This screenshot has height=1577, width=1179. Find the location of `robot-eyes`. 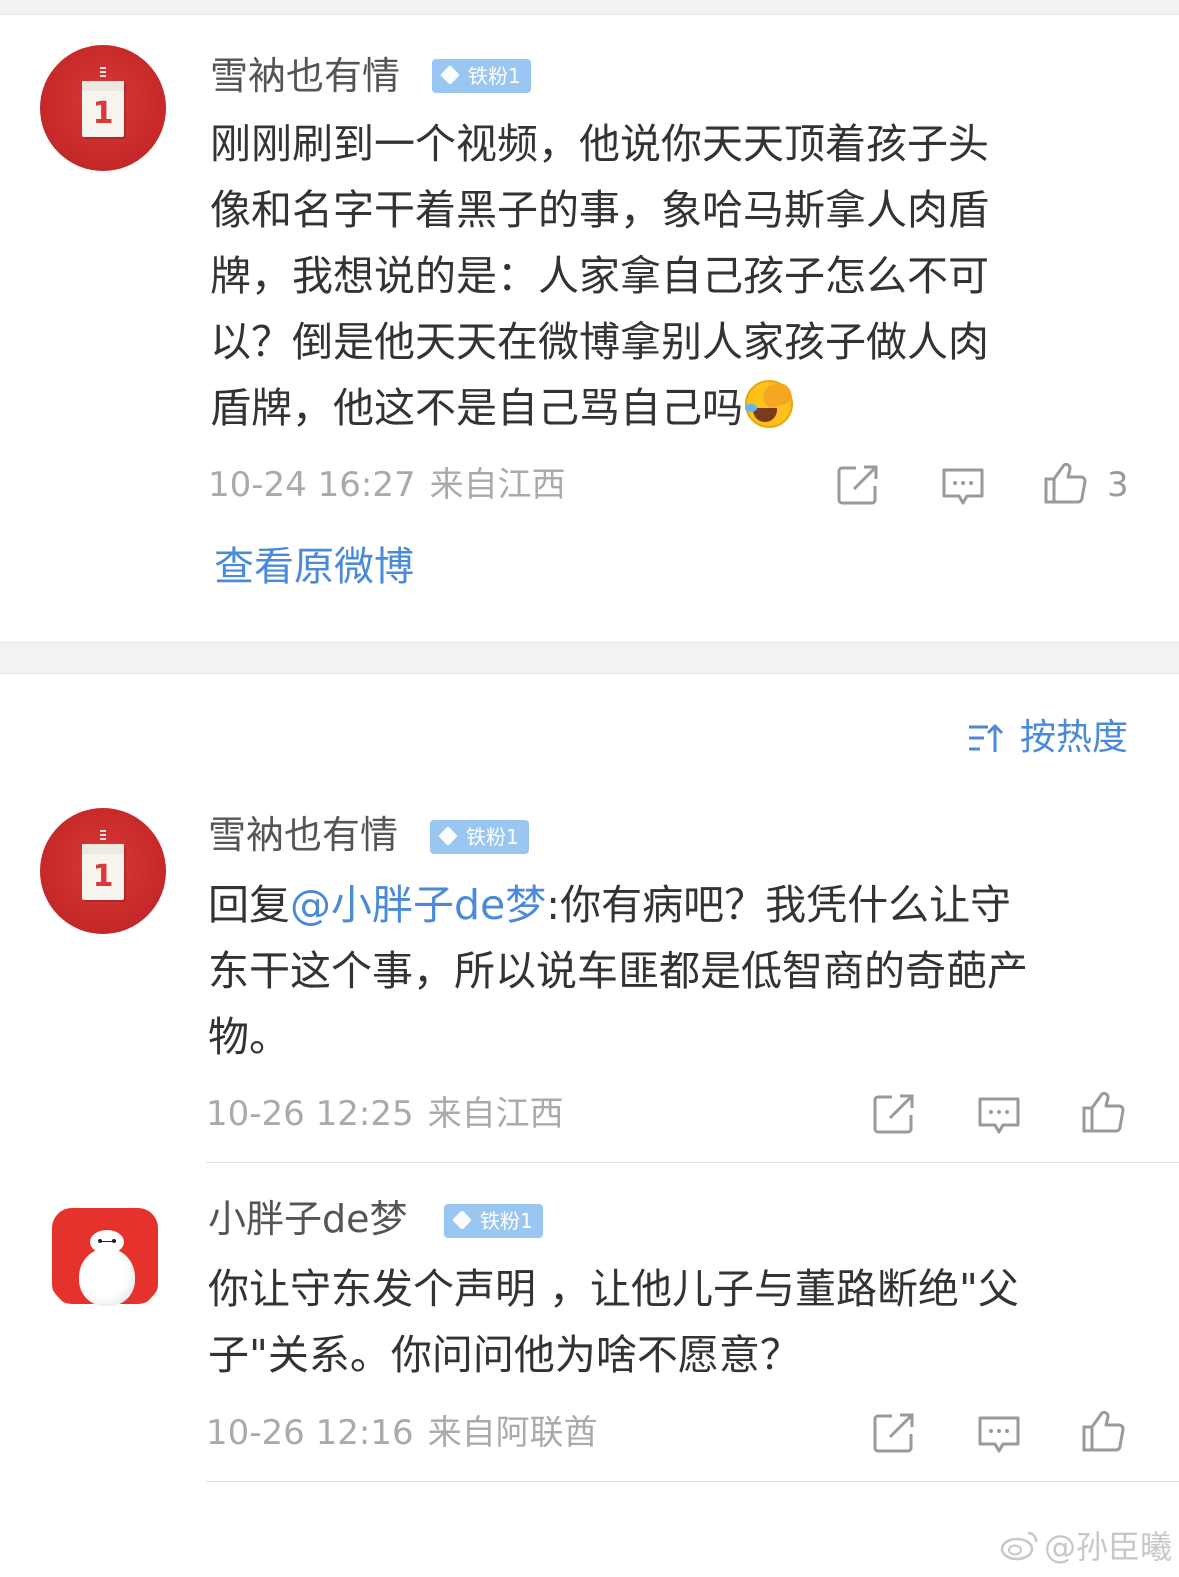

robot-eyes is located at coordinates (107, 1241).